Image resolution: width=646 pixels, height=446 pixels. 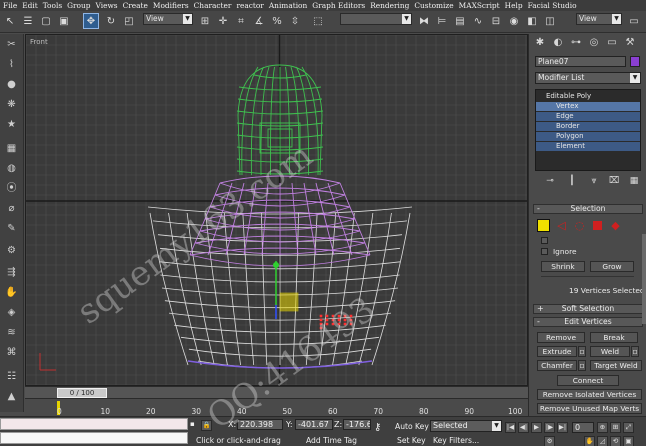 I want to click on object-color-swatch, so click(x=635, y=61).